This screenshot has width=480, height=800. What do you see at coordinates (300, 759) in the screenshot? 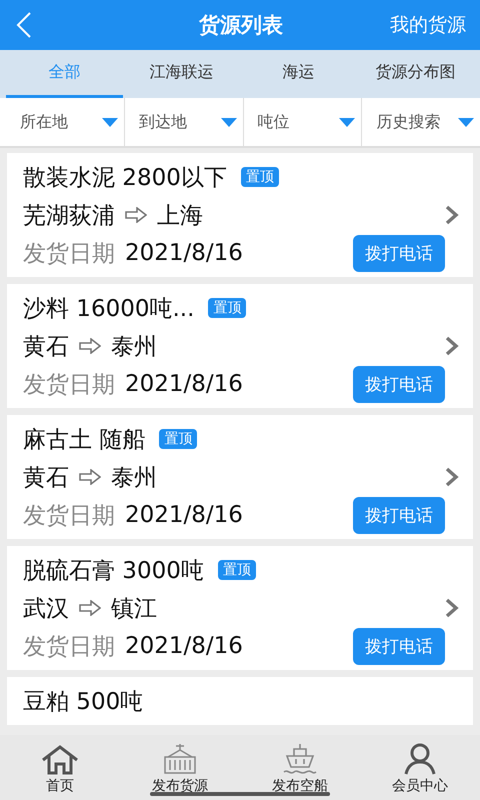
I see `ship-icon` at bounding box center [300, 759].